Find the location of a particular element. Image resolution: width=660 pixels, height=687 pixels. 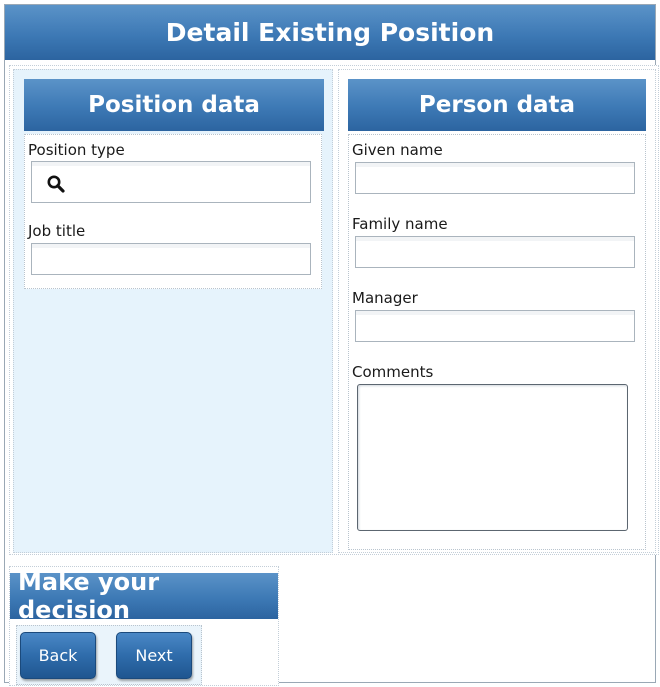

position-fields-box: Position type Job title is located at coordinates (173, 211).